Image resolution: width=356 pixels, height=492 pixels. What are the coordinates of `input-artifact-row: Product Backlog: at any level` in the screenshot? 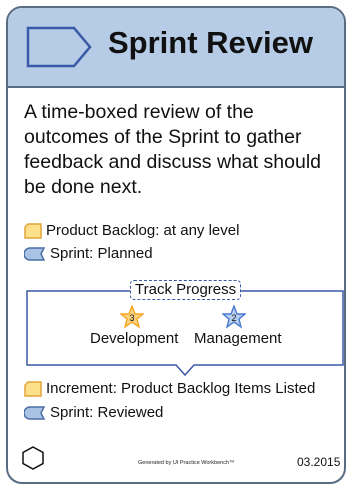 It's located at (131, 230).